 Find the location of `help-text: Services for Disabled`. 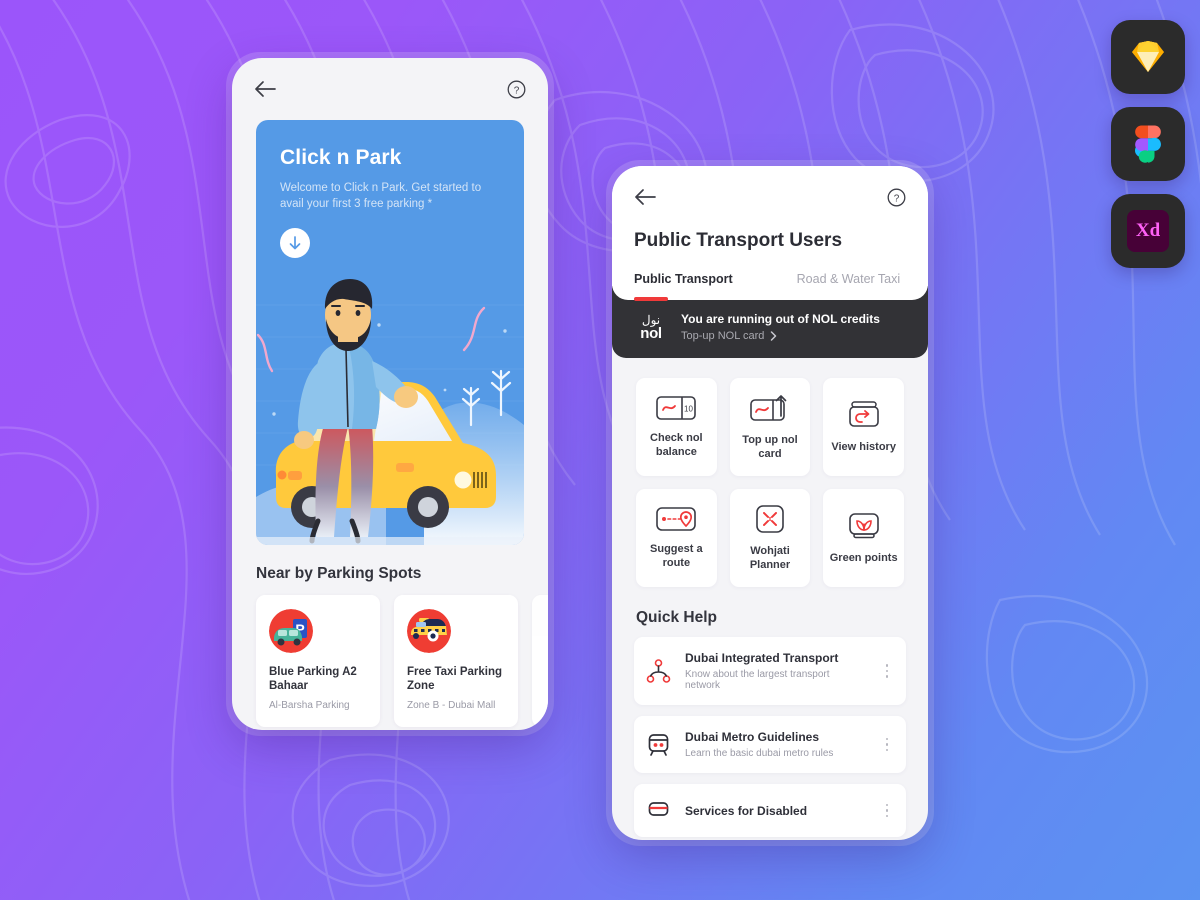

help-text: Services for Disabled is located at coordinates (776, 811).